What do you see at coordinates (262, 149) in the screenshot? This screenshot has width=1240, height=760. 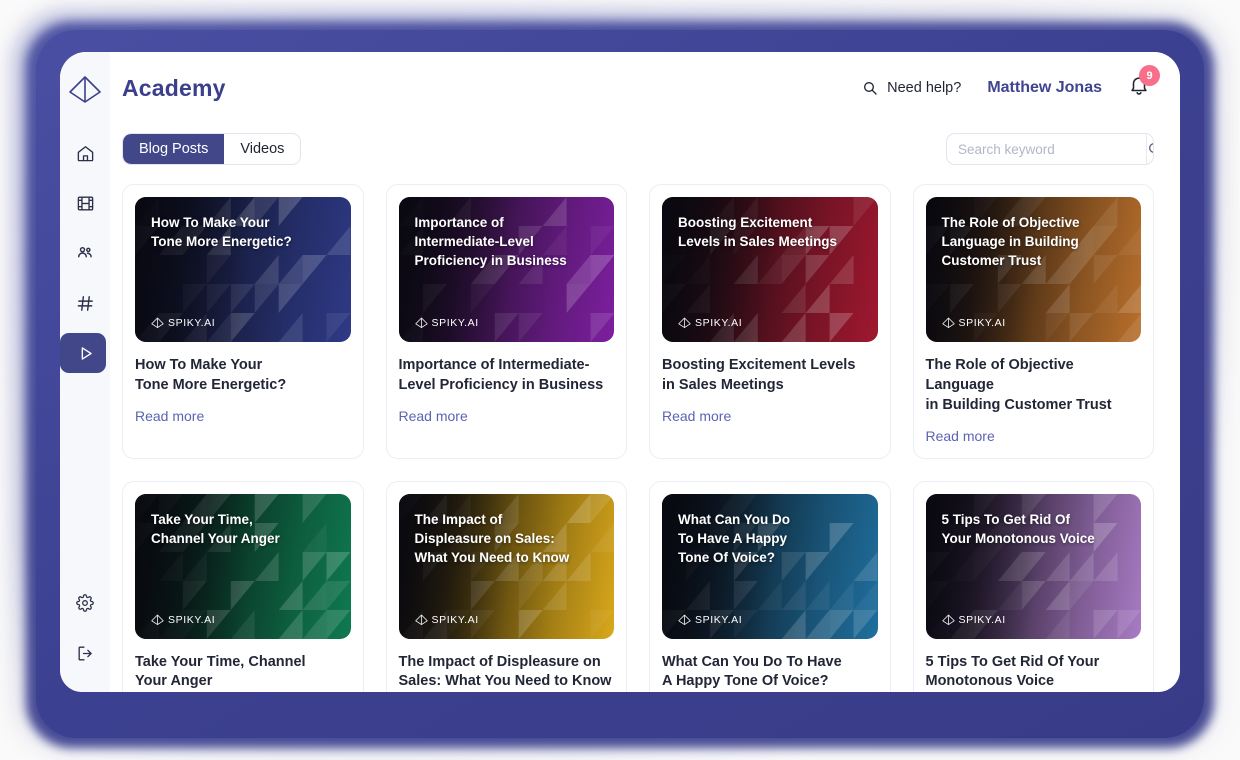 I see `tab-videos: Videos` at bounding box center [262, 149].